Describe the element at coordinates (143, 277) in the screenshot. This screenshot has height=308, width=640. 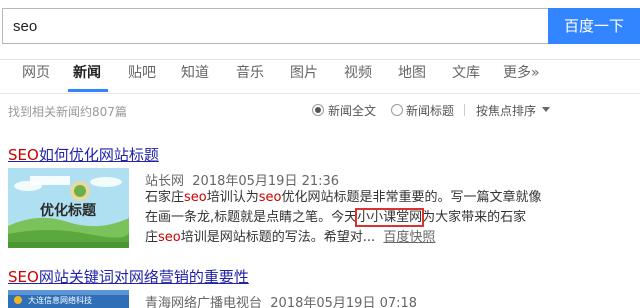
I see `title-text: 网站关键词对网络营销的重要性` at that location.